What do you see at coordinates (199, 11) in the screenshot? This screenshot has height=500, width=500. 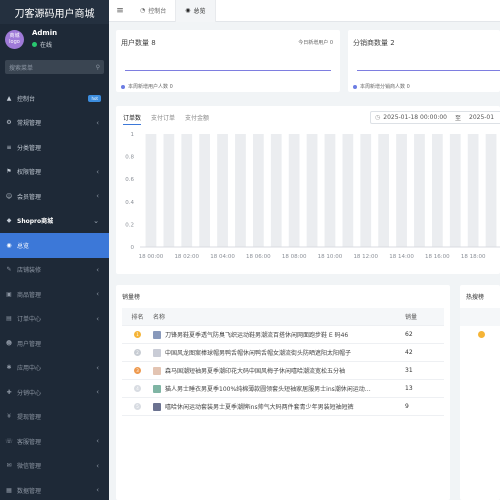 I see `tab-overview-label: 总览` at bounding box center [199, 11].